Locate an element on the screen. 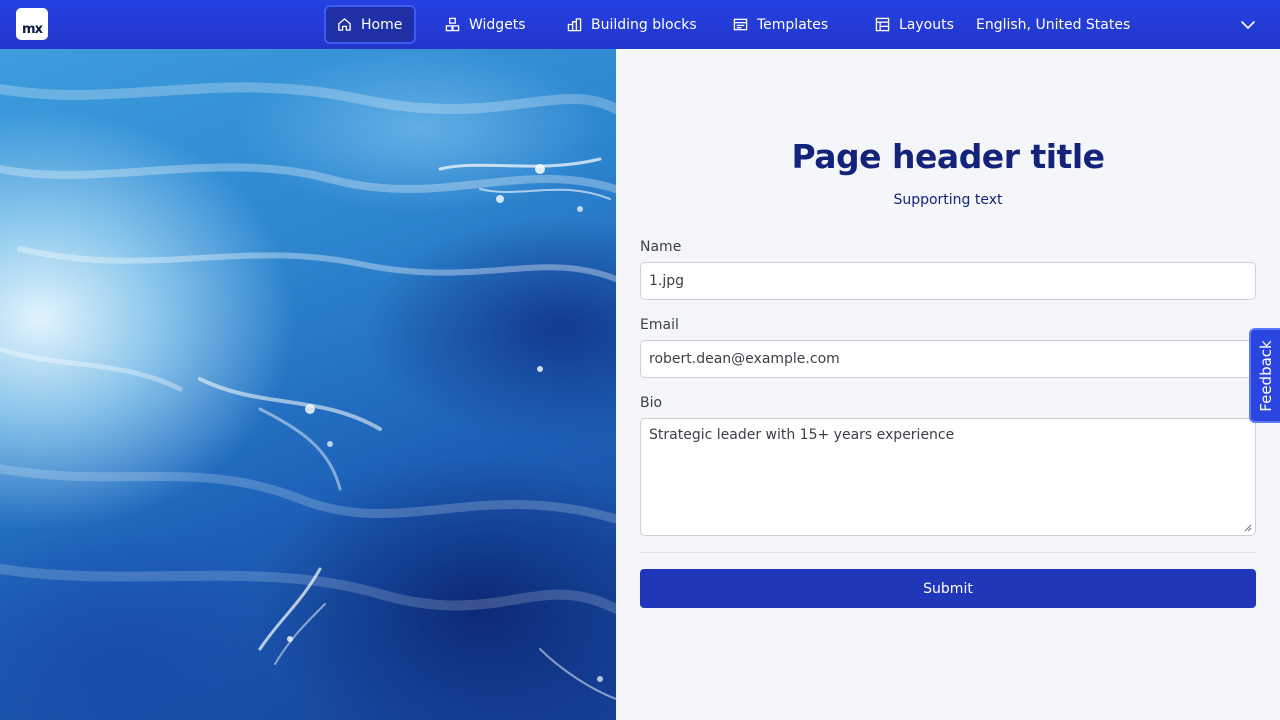 The image size is (1280, 720). layouts-icon is located at coordinates (882, 24).